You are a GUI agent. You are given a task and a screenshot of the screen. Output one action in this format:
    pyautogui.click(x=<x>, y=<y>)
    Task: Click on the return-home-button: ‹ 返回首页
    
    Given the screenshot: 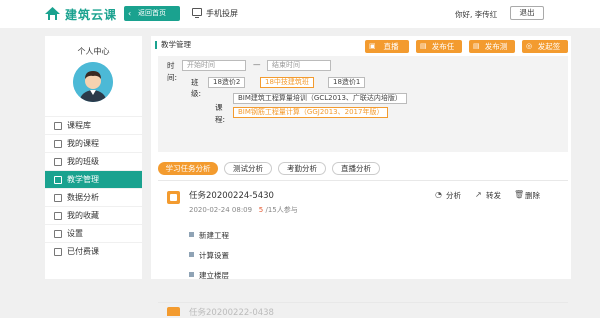 What is the action you would take?
    pyautogui.click(x=152, y=13)
    